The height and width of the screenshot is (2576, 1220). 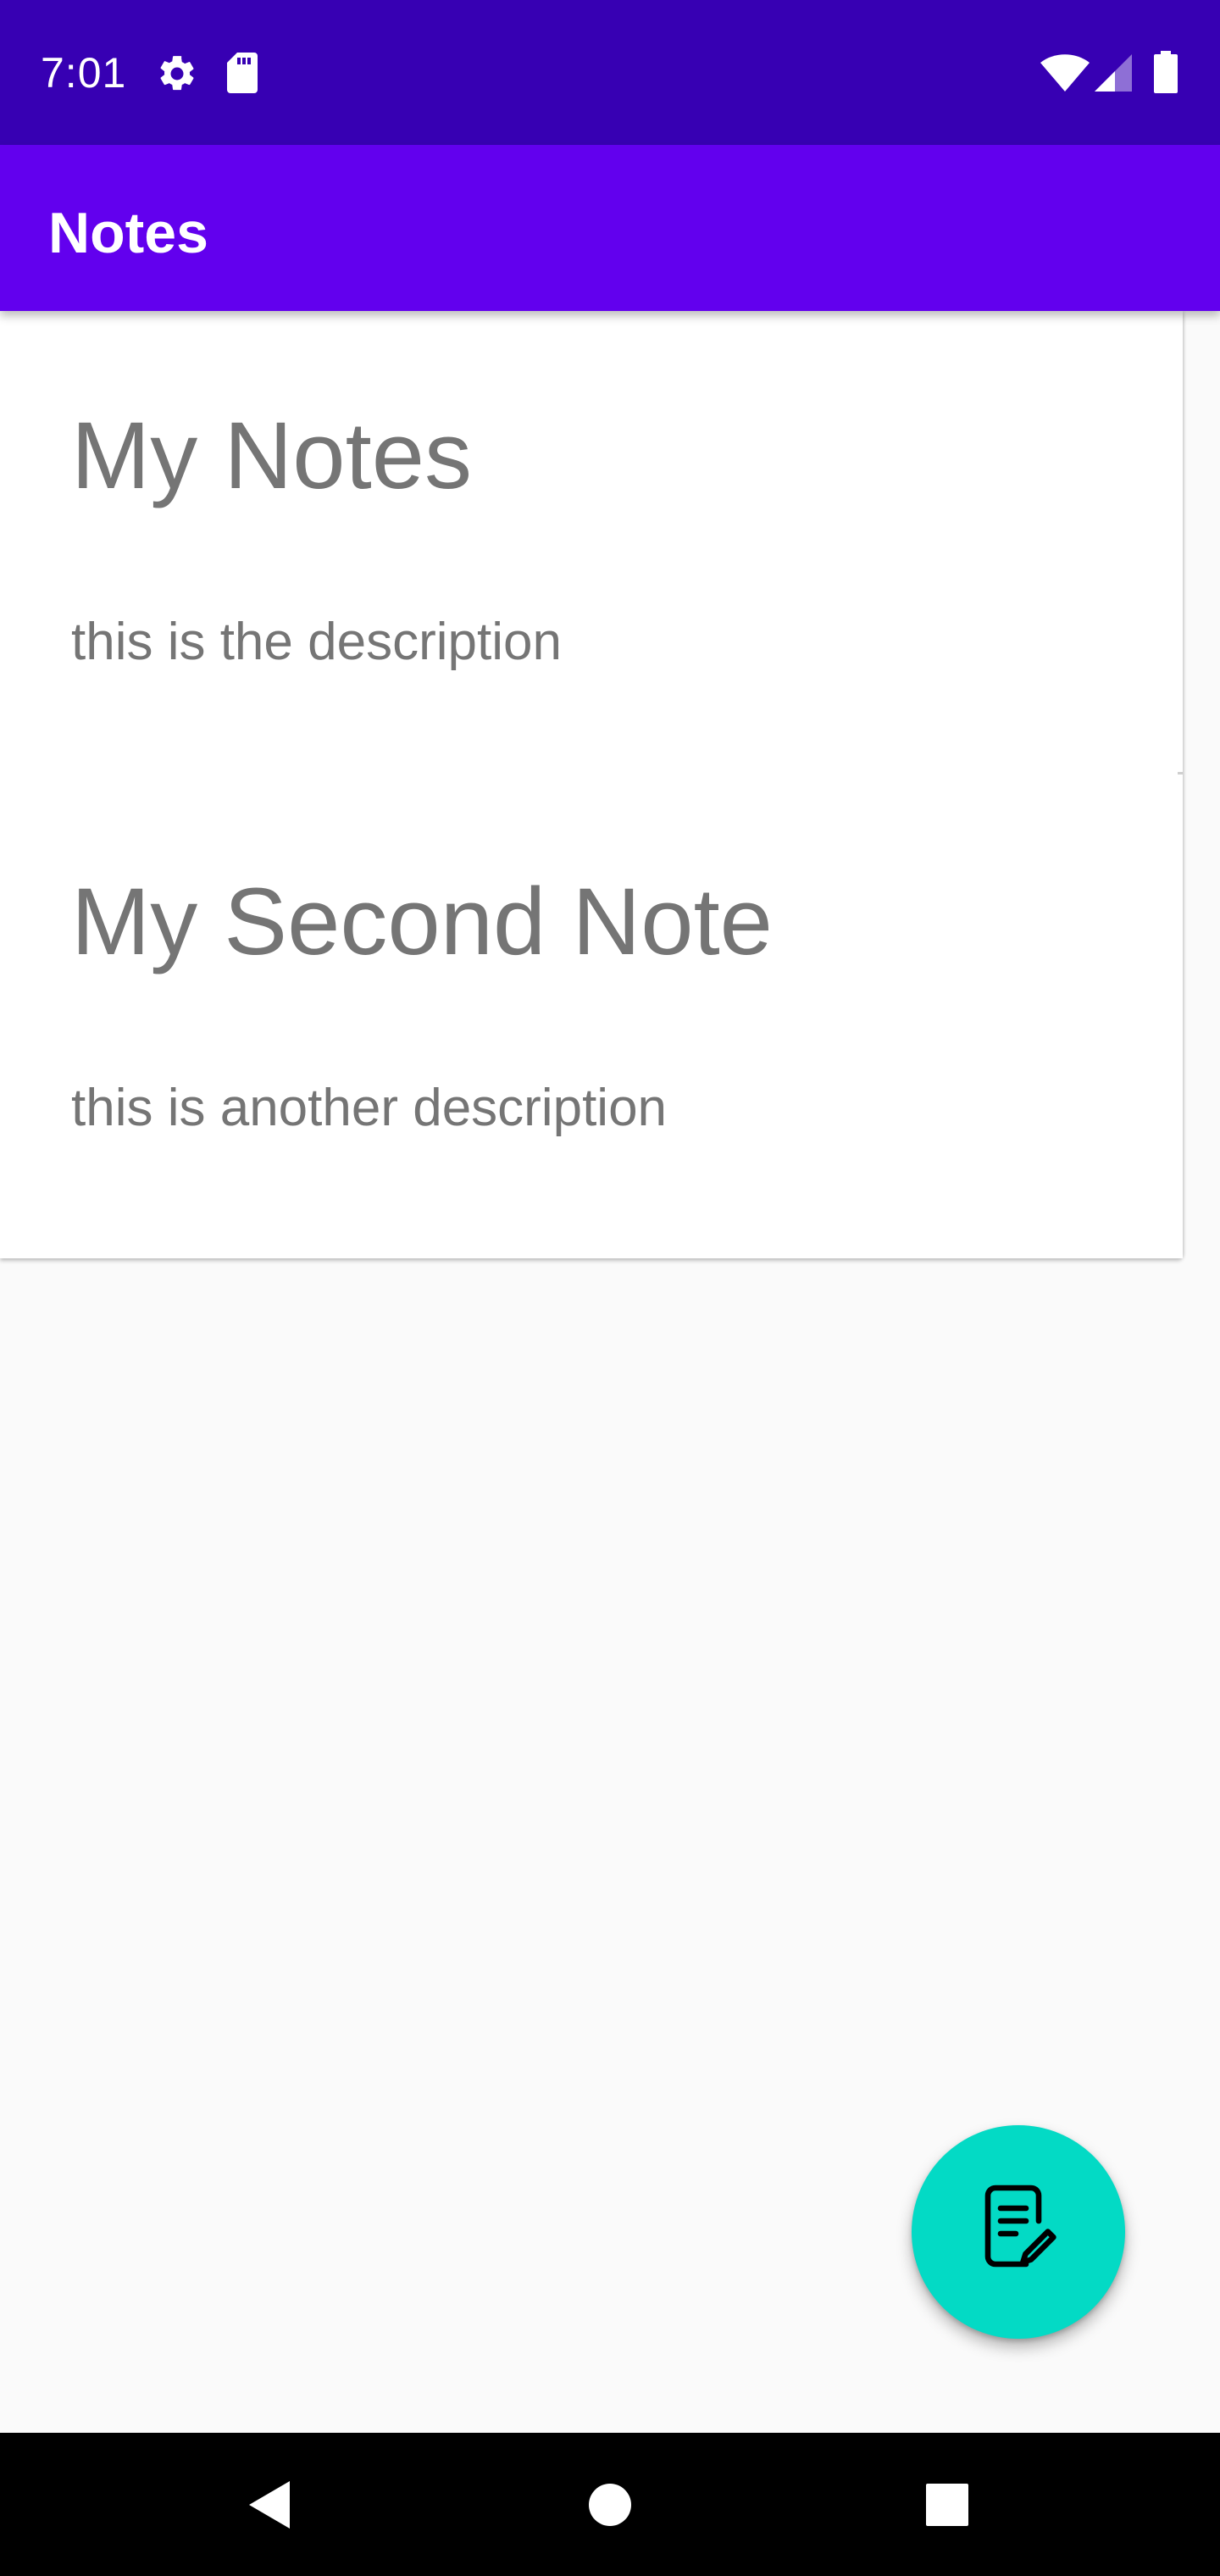 I want to click on cellular-signal-icon, so click(x=1113, y=73).